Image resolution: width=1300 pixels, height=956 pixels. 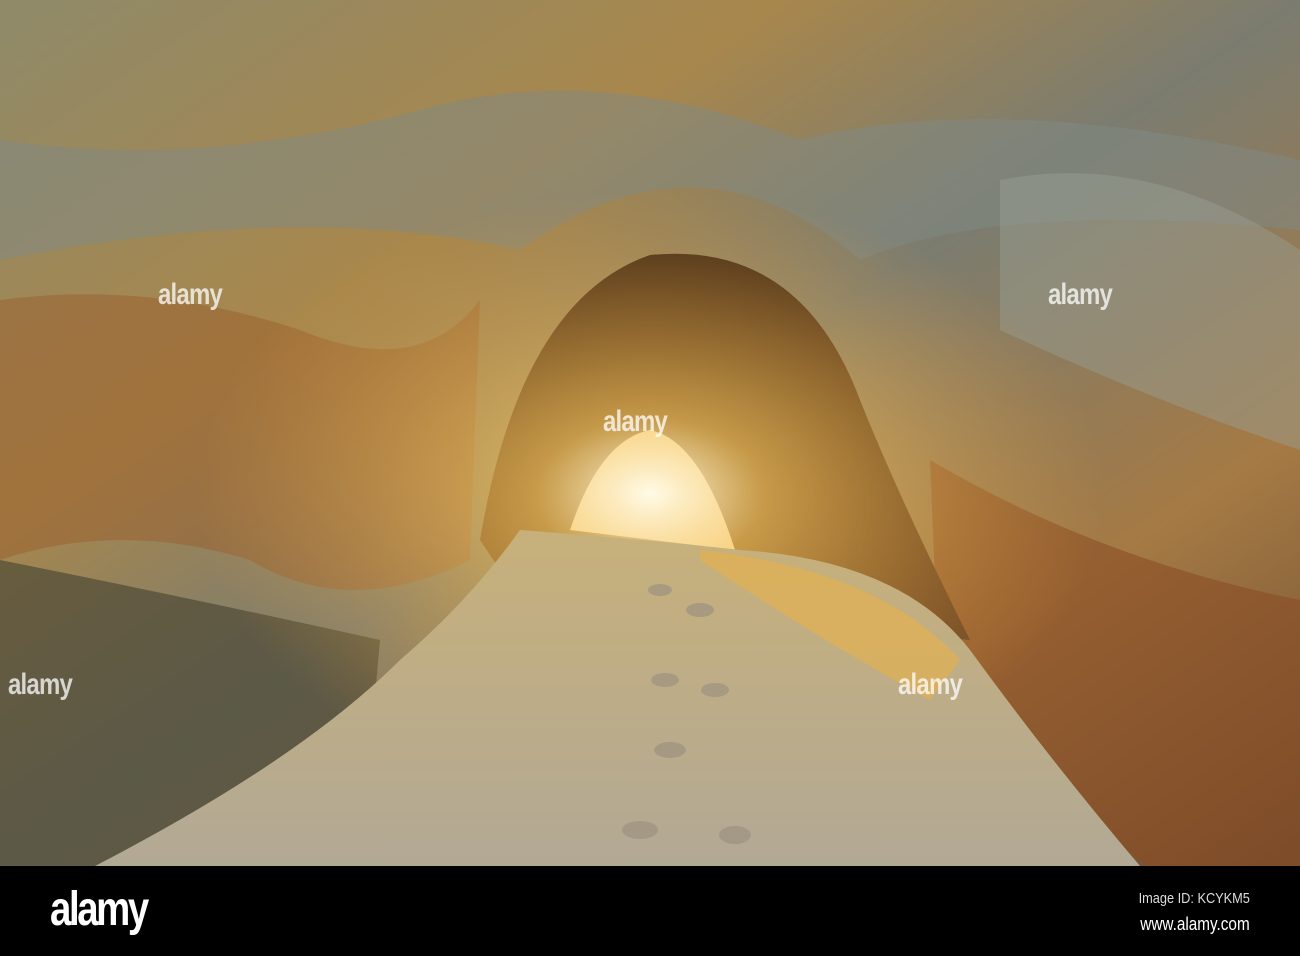 I want to click on footer-bar: alamy Image ID: KCYKM5 www.alamy.com, so click(x=650, y=911).